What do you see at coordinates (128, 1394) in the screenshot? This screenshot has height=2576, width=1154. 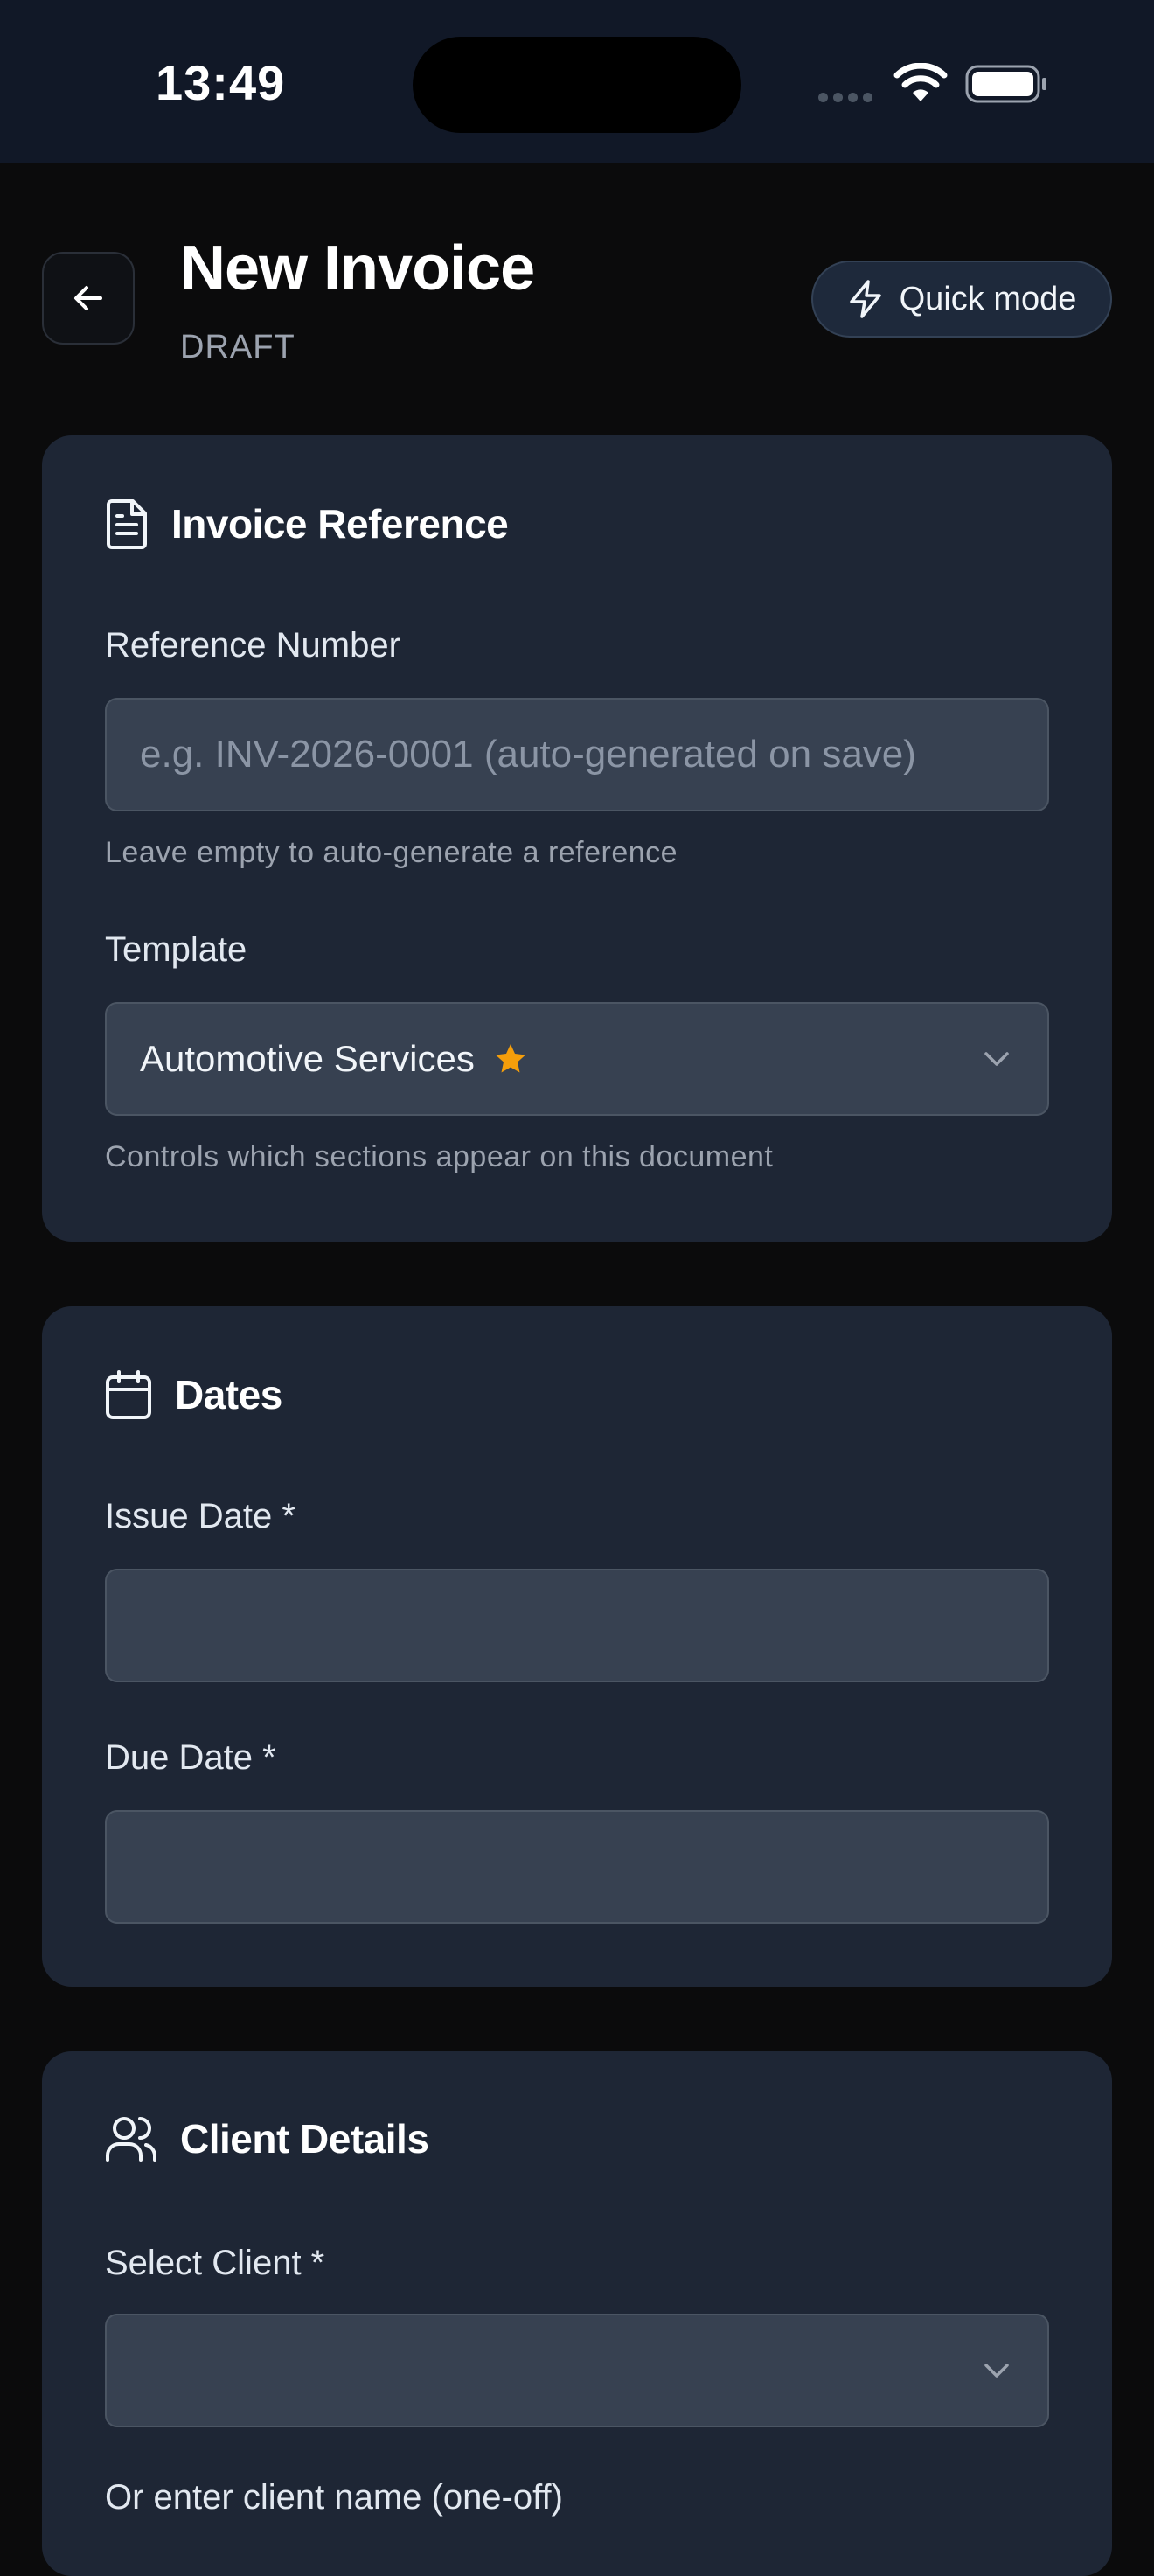 I see `calendar-icon` at bounding box center [128, 1394].